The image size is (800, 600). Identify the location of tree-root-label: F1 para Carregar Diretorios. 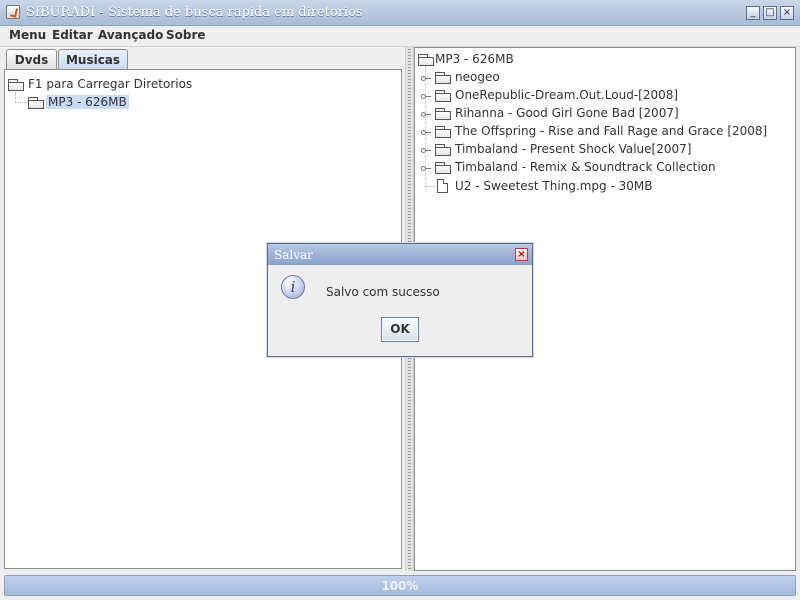
(110, 84).